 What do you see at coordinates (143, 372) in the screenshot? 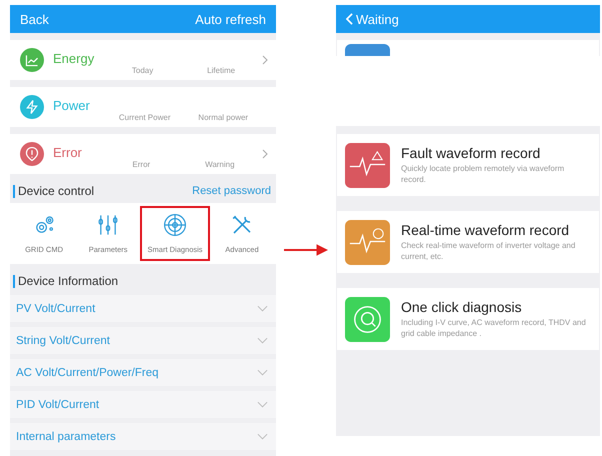
I see `info-row: AC Volt/Current/Power/Freq` at bounding box center [143, 372].